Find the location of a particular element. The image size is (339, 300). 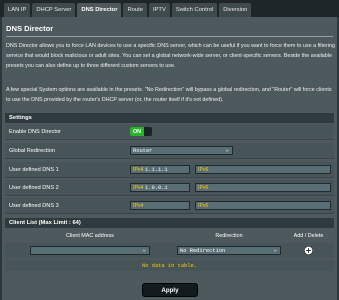

tab-dhcp-server: DHCP Server is located at coordinates (54, 10).